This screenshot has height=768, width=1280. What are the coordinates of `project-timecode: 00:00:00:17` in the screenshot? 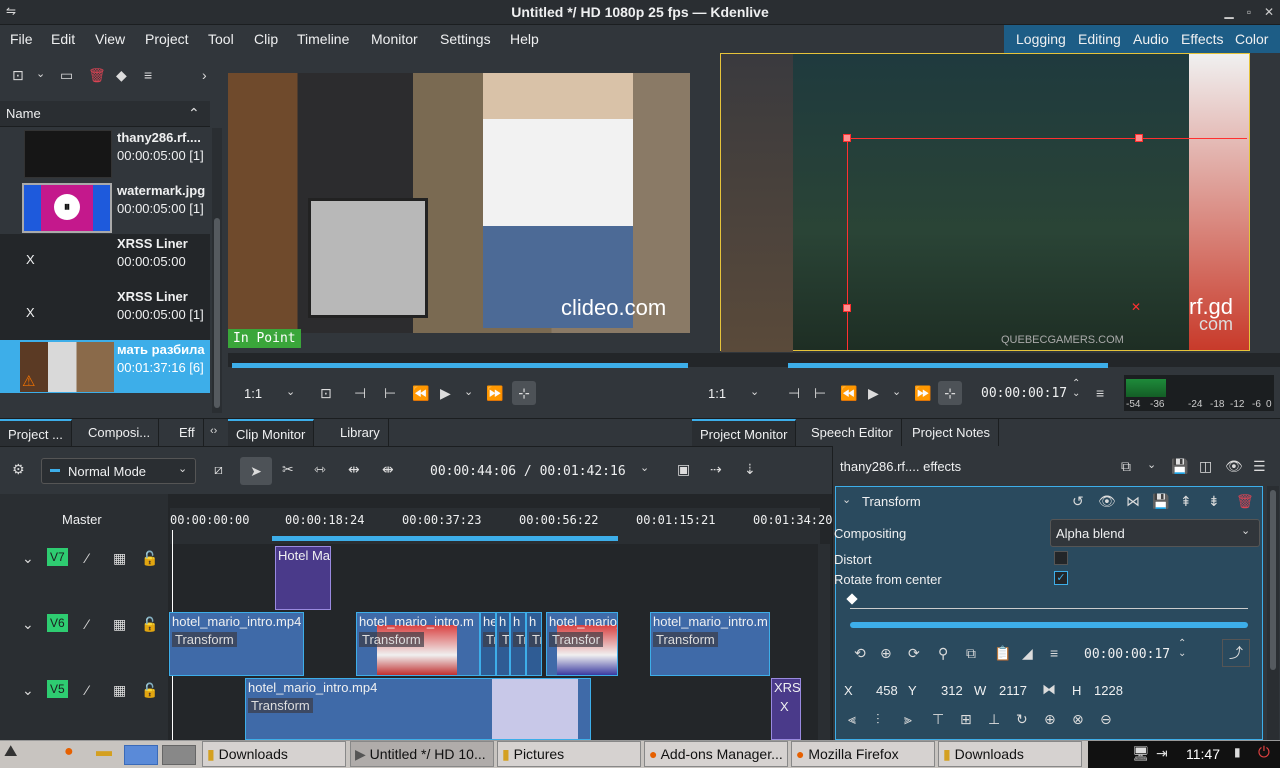 It's located at (1024, 393).